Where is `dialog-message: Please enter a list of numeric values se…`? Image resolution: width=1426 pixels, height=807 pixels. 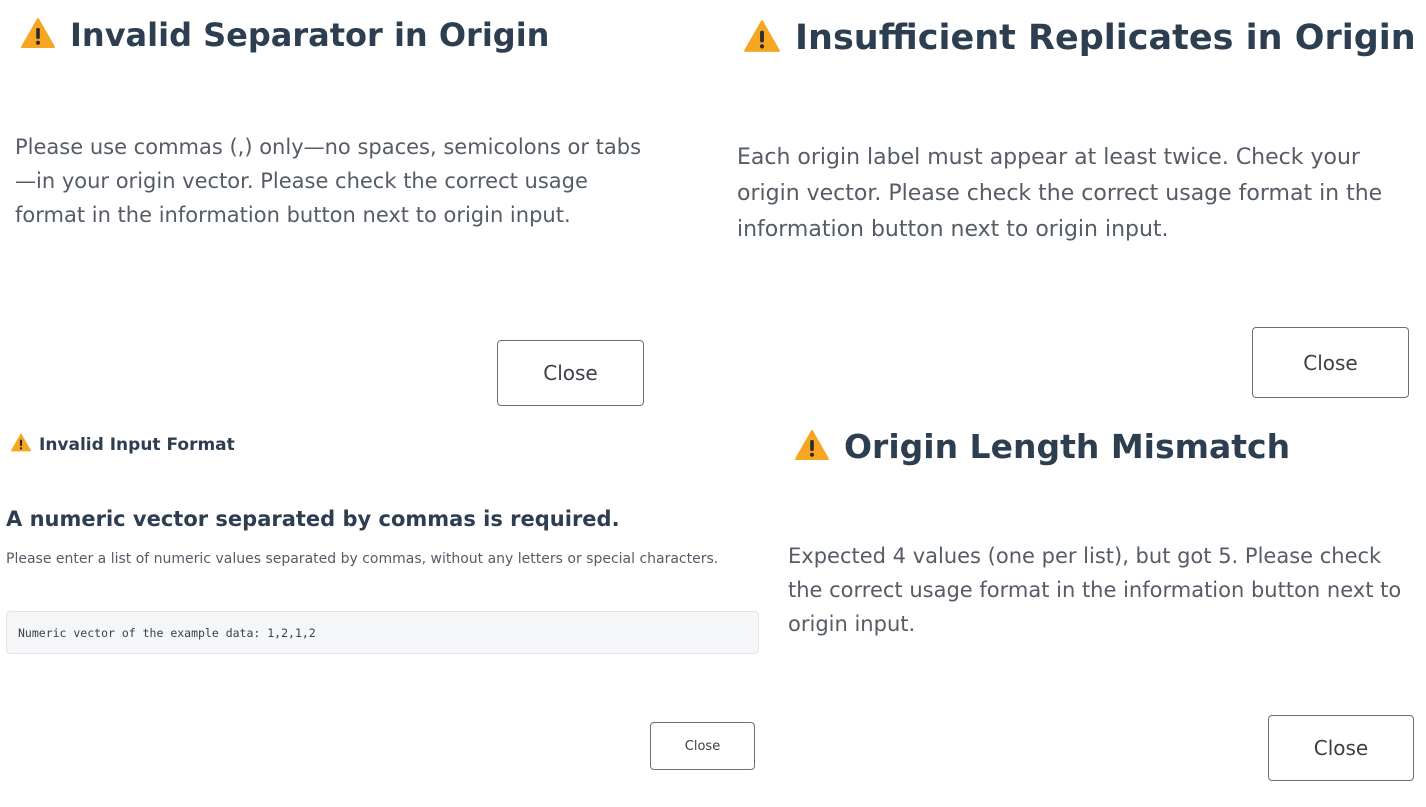 dialog-message: Please enter a list of numeric values se… is located at coordinates (362, 559).